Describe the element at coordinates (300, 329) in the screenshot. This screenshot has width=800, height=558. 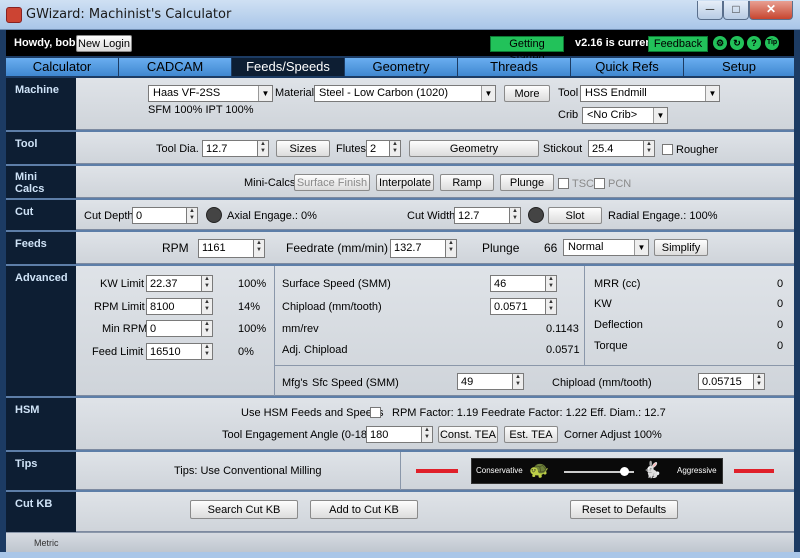
I see `mm-rev-label: mm/rev` at that location.